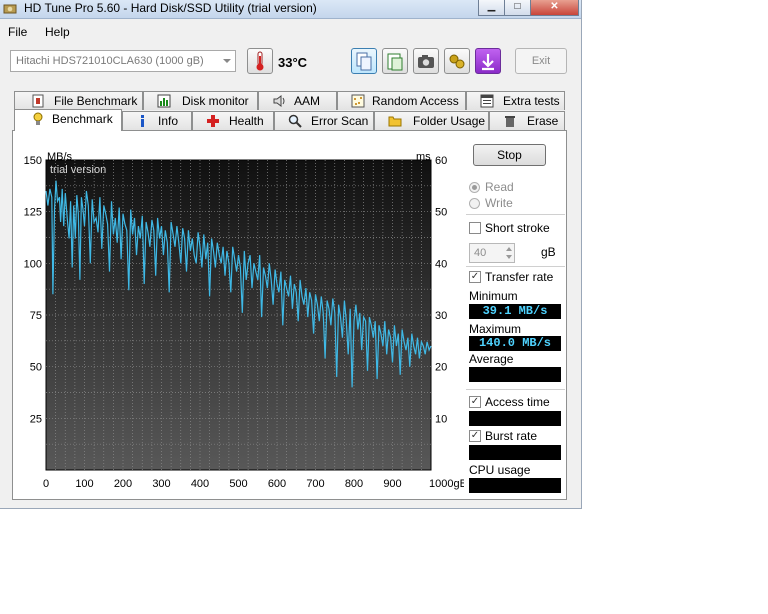 The width and height of the screenshot is (768, 614). I want to click on access-time-value, so click(515, 418).